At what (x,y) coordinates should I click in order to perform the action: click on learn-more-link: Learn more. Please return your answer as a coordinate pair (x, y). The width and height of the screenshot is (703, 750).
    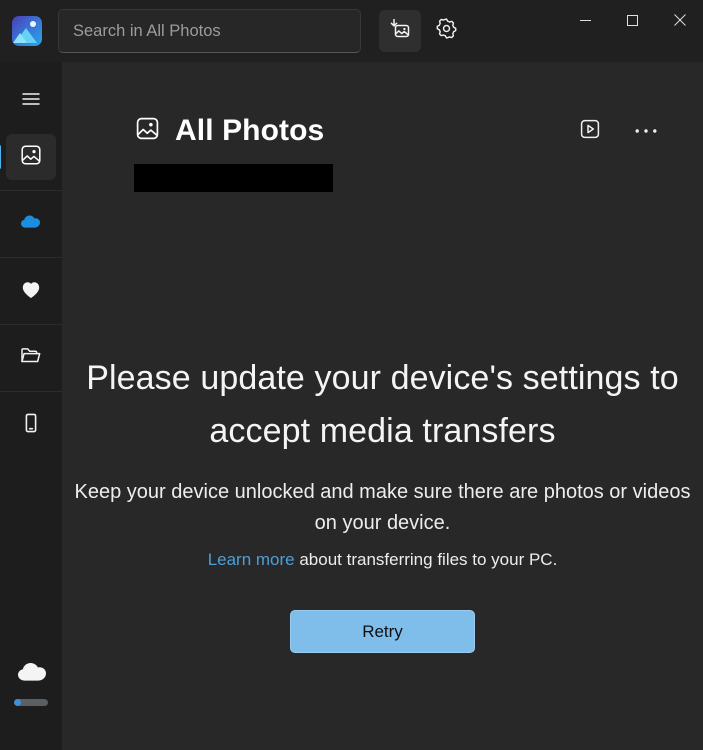
    Looking at the image, I should click on (251, 559).